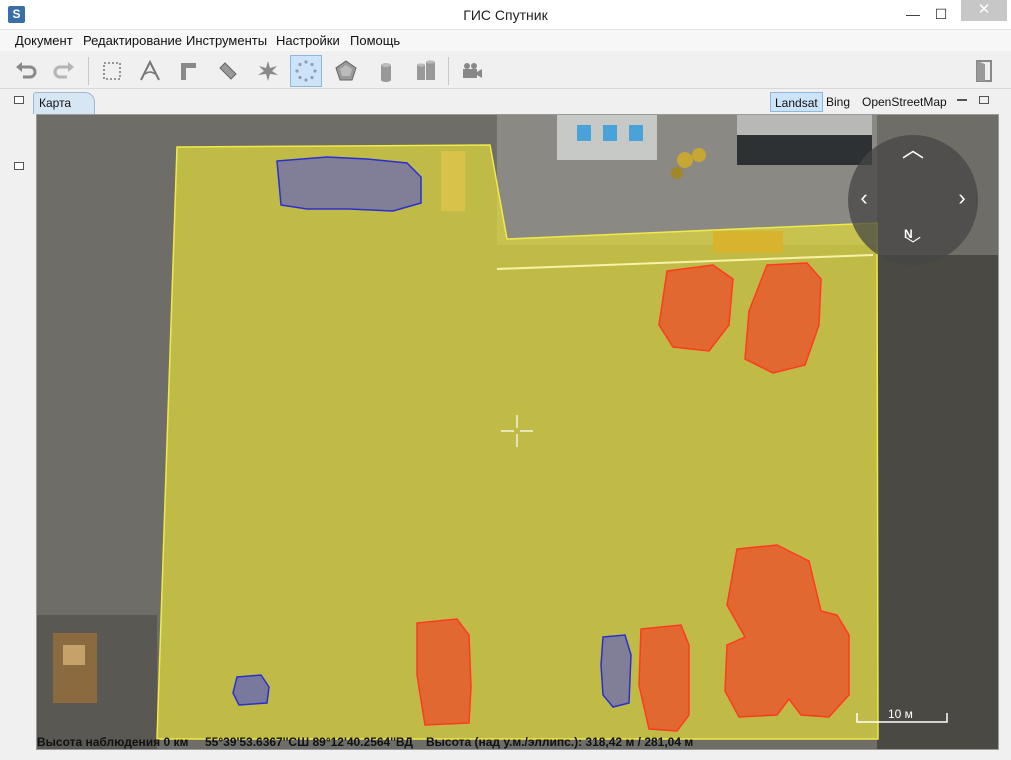 Image resolution: width=1011 pixels, height=760 pixels. I want to click on pentagon-icon, so click(346, 71).